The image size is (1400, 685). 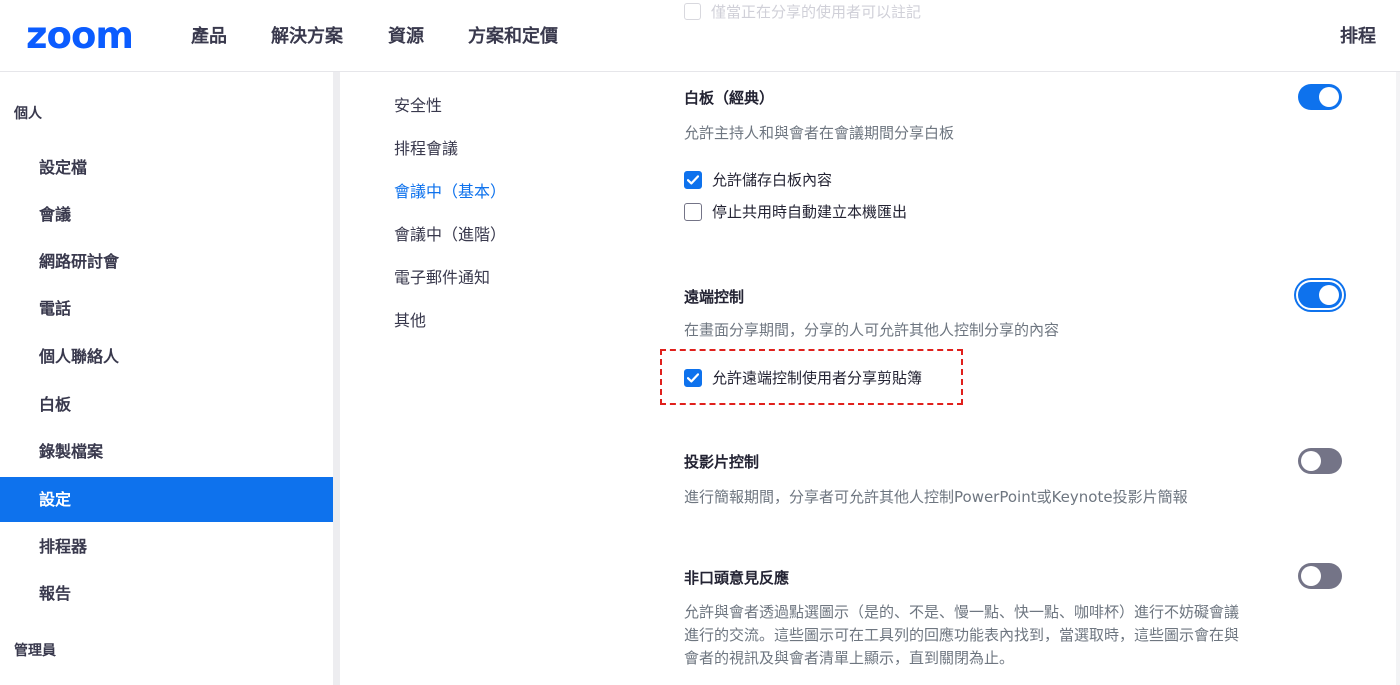 I want to click on remote-control-title: 遠端控制, so click(x=714, y=297).